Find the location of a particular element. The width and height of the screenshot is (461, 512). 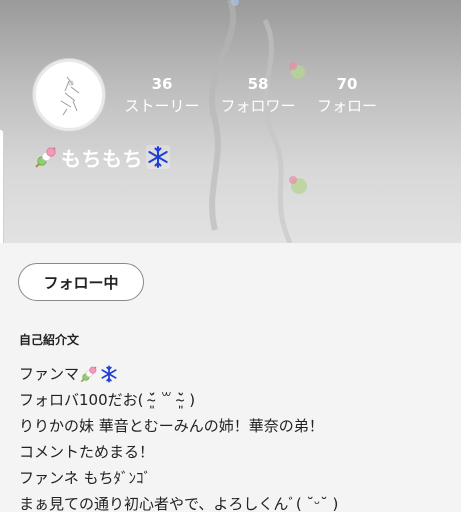

bio-line-3: りりかの妹 華音とむーみんの姉！華奈の弟！ is located at coordinates (171, 426).